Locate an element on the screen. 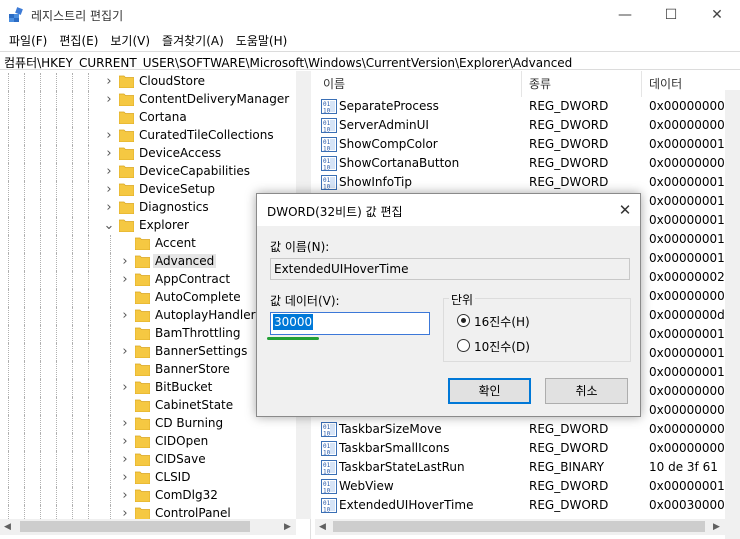  tree-node-label: ControlPanel is located at coordinates (193, 513).